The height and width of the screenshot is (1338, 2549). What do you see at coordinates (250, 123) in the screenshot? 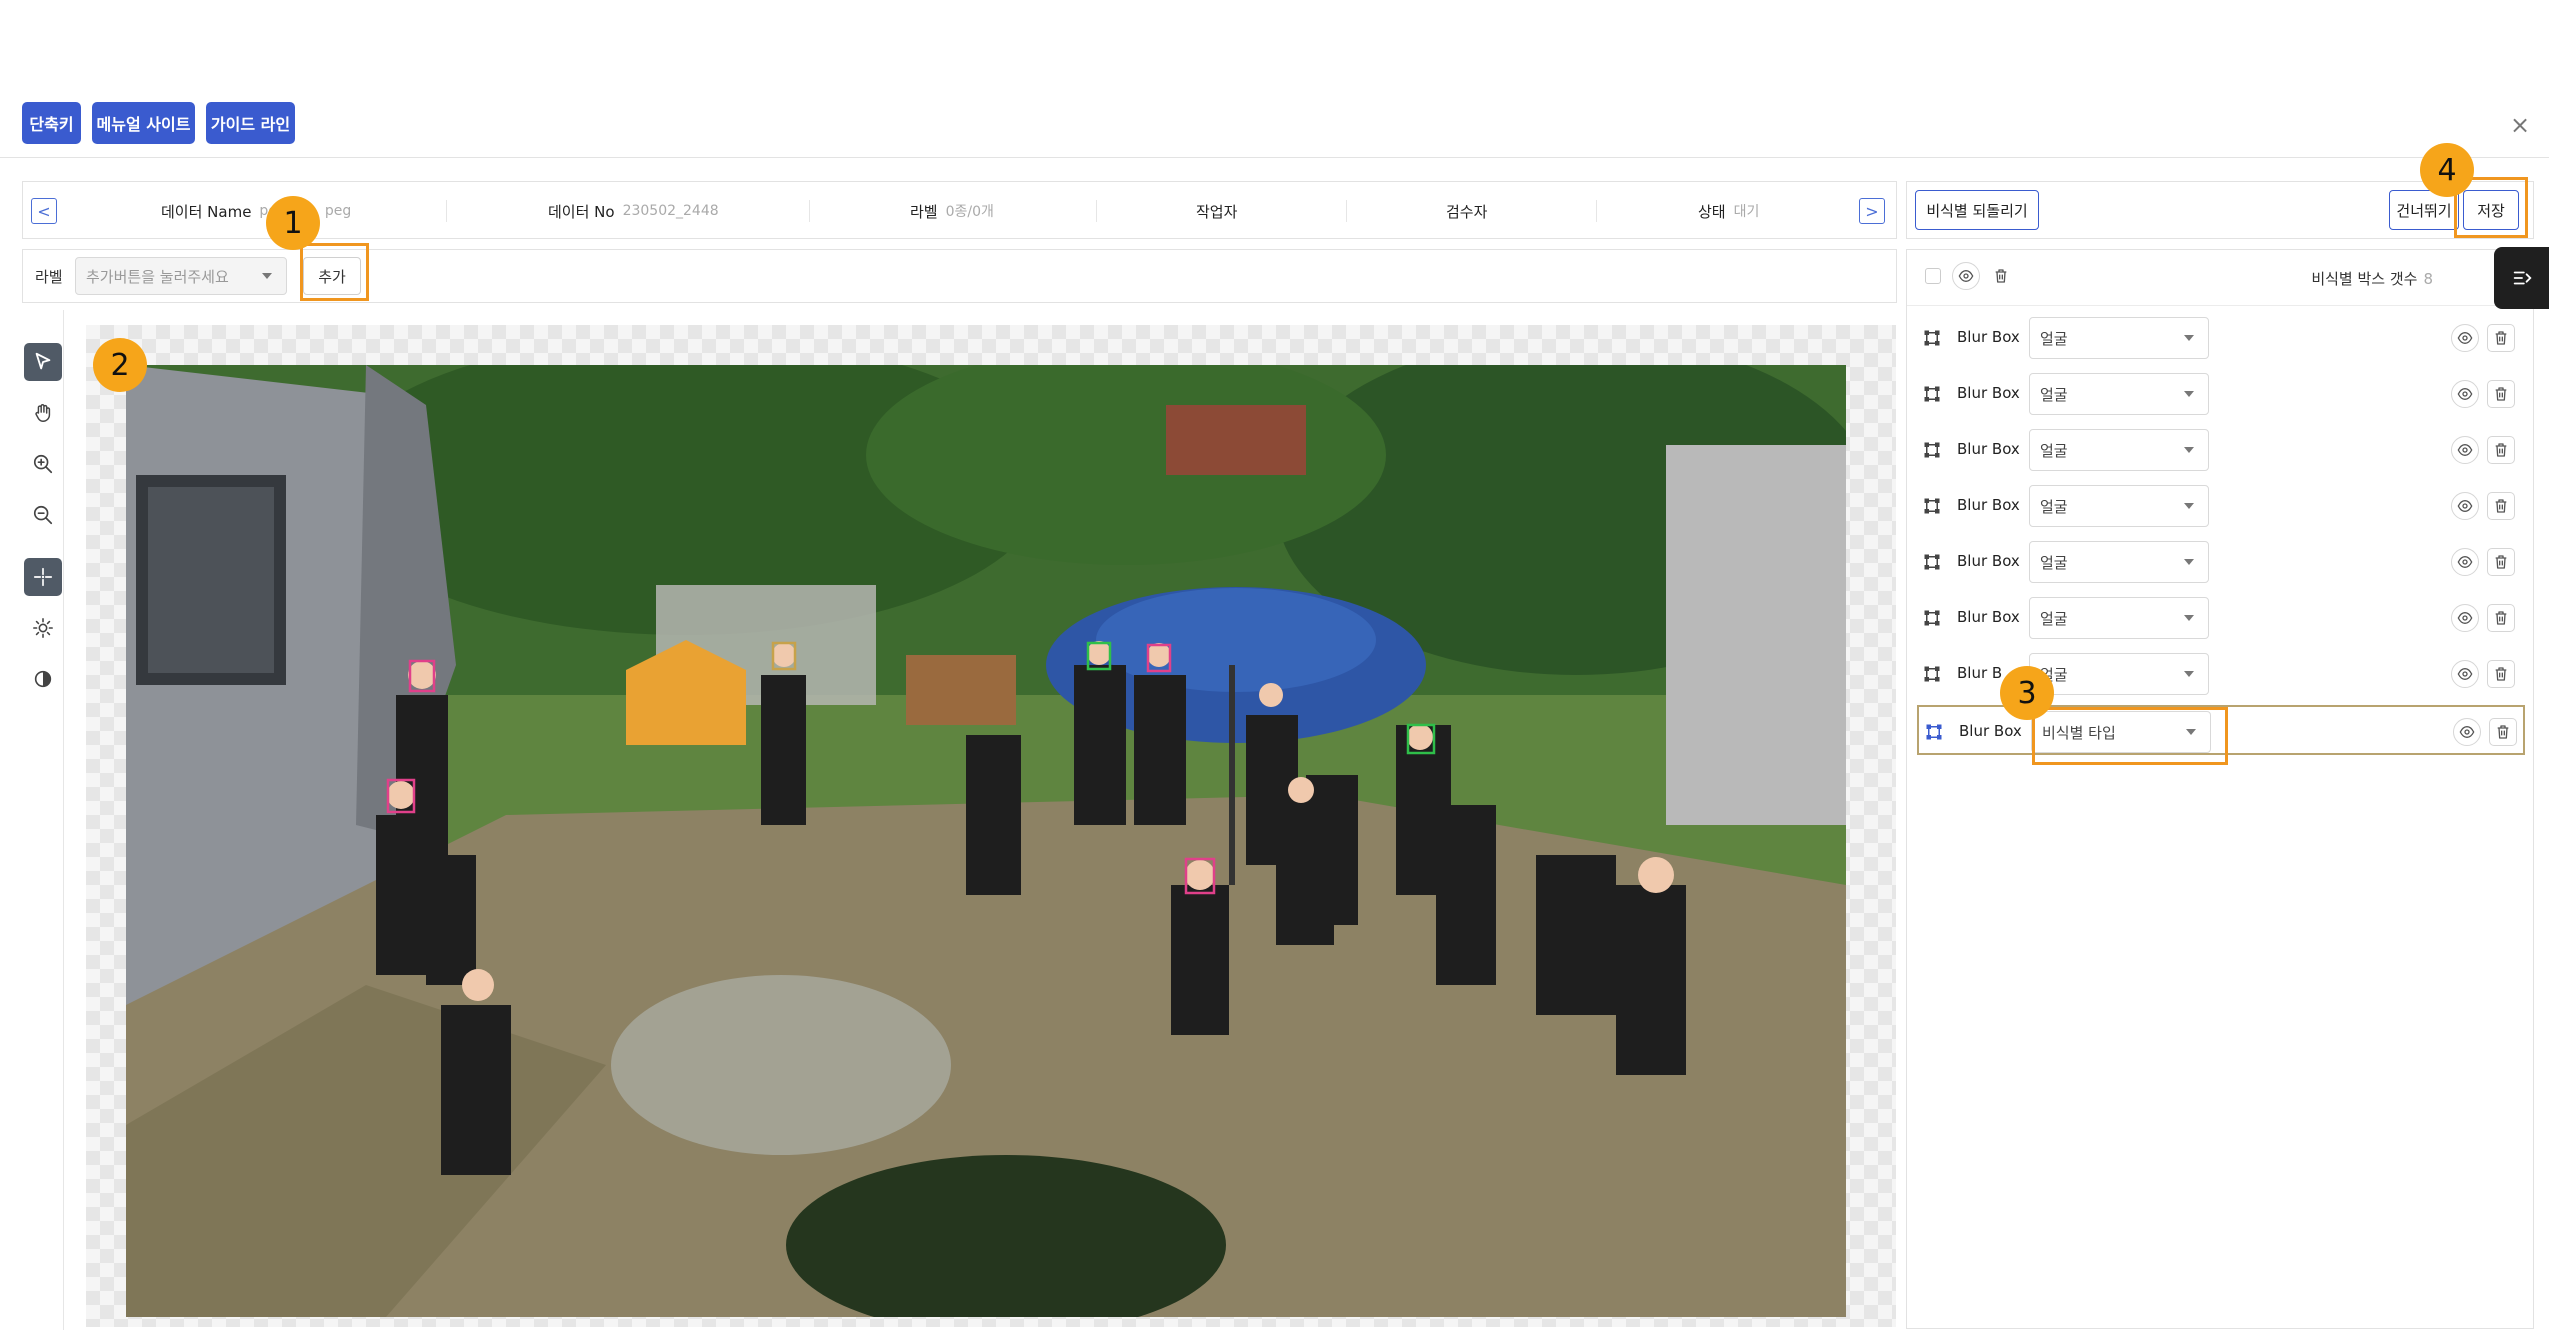
I see `guideline-button: 가이드 라인` at bounding box center [250, 123].